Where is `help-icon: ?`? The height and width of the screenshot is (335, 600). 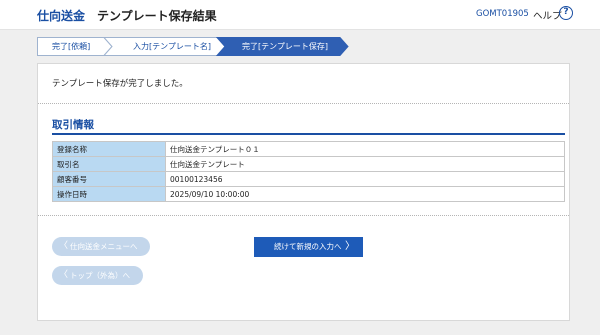 help-icon: ? is located at coordinates (566, 13).